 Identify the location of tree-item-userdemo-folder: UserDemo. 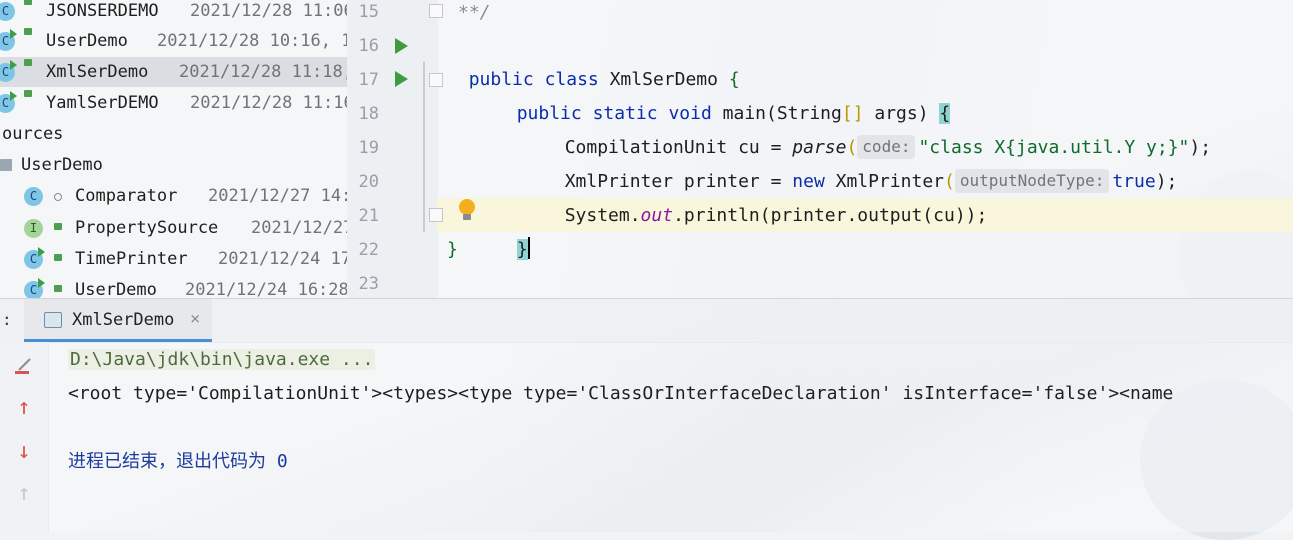
(173, 165).